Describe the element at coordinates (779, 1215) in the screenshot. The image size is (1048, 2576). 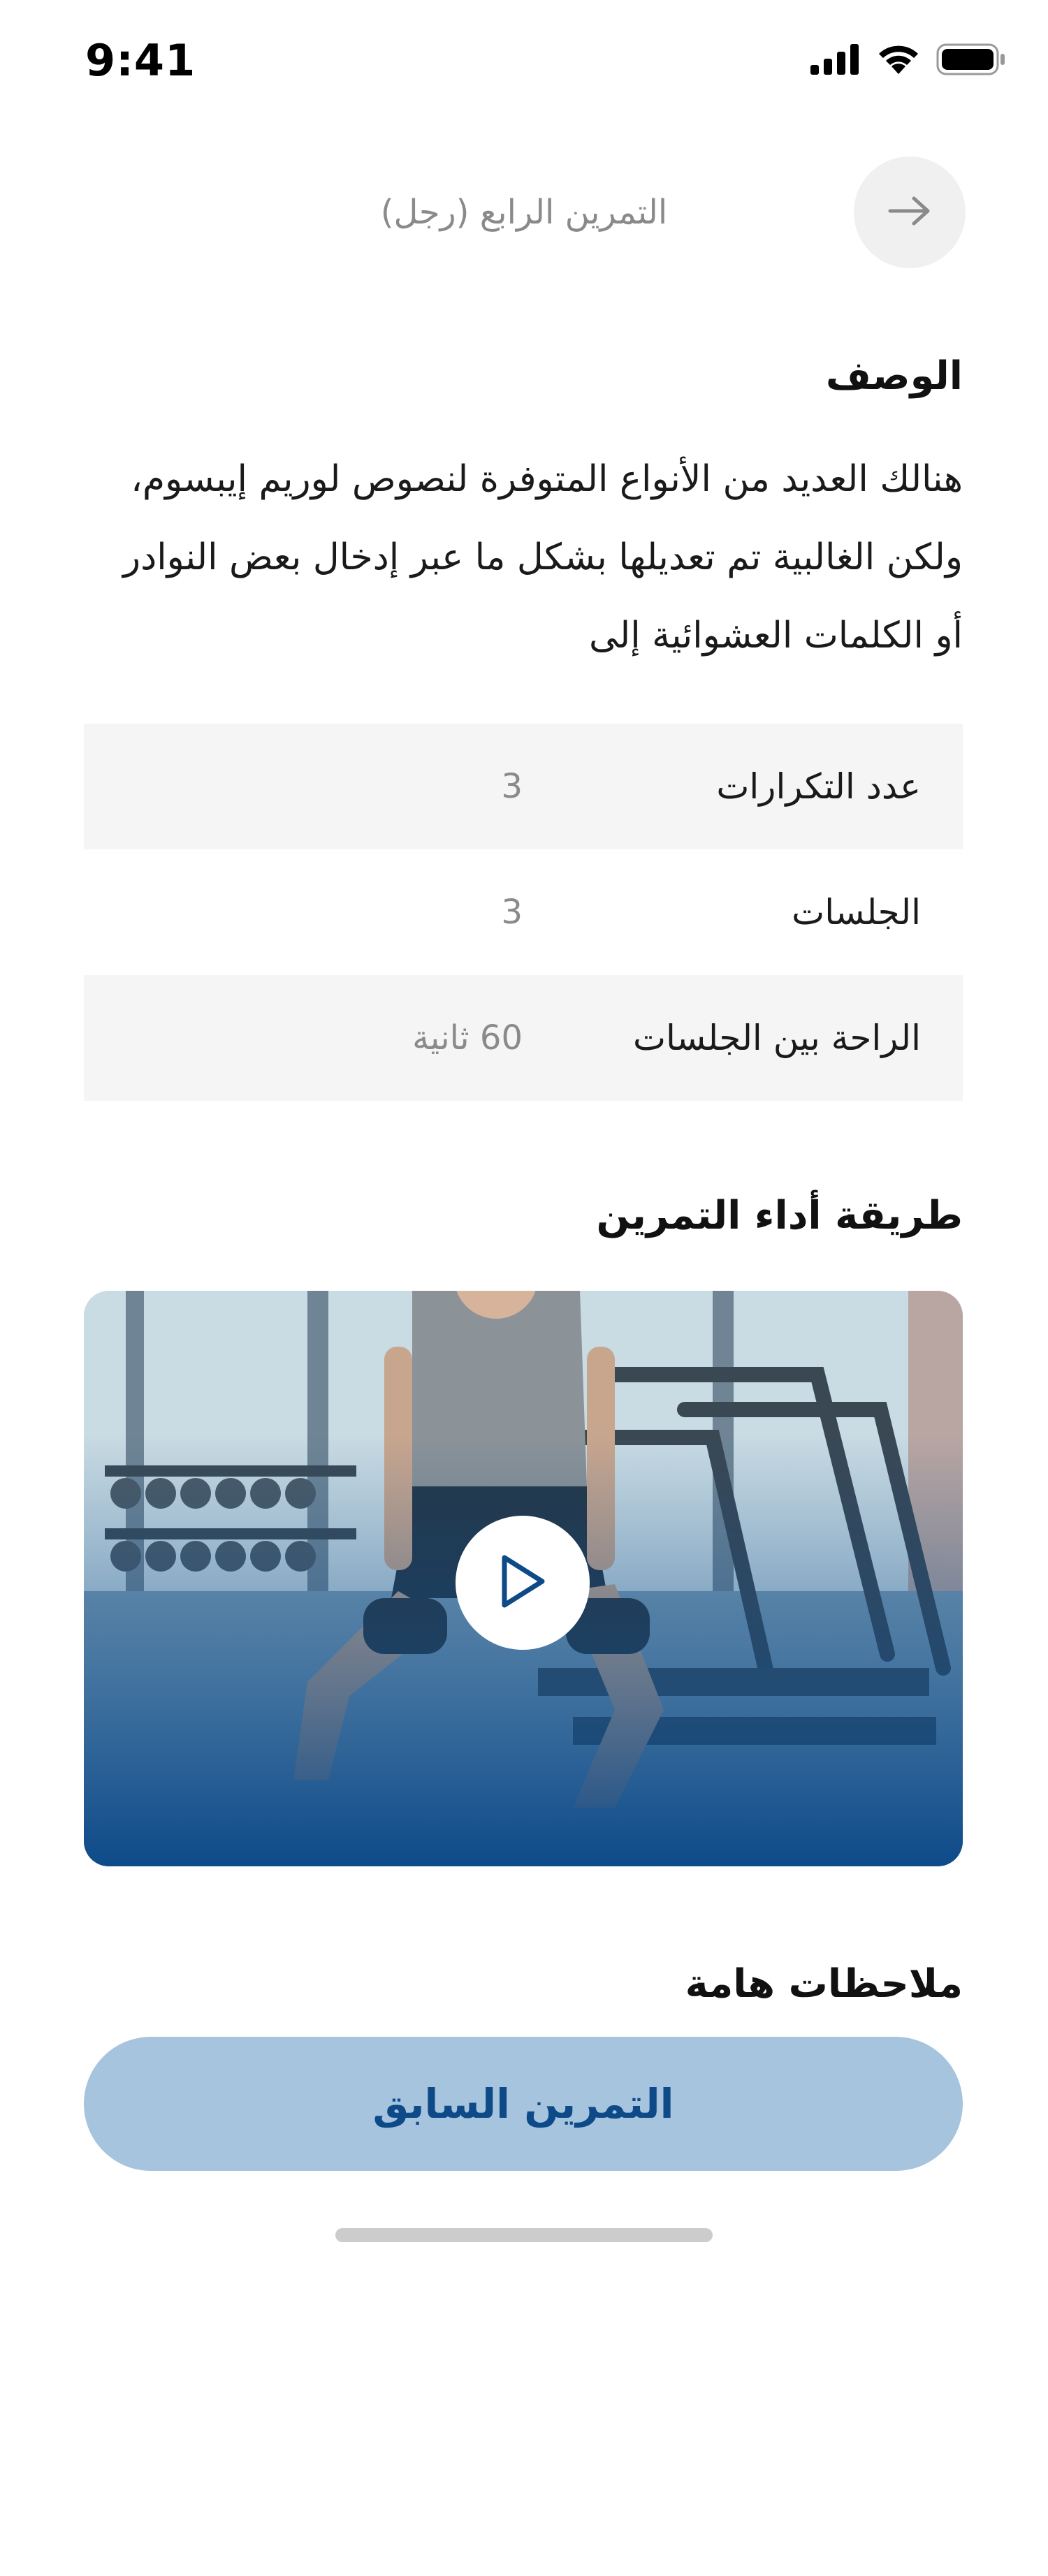
I see `method-heading: طريقة أداء التمرين` at that location.